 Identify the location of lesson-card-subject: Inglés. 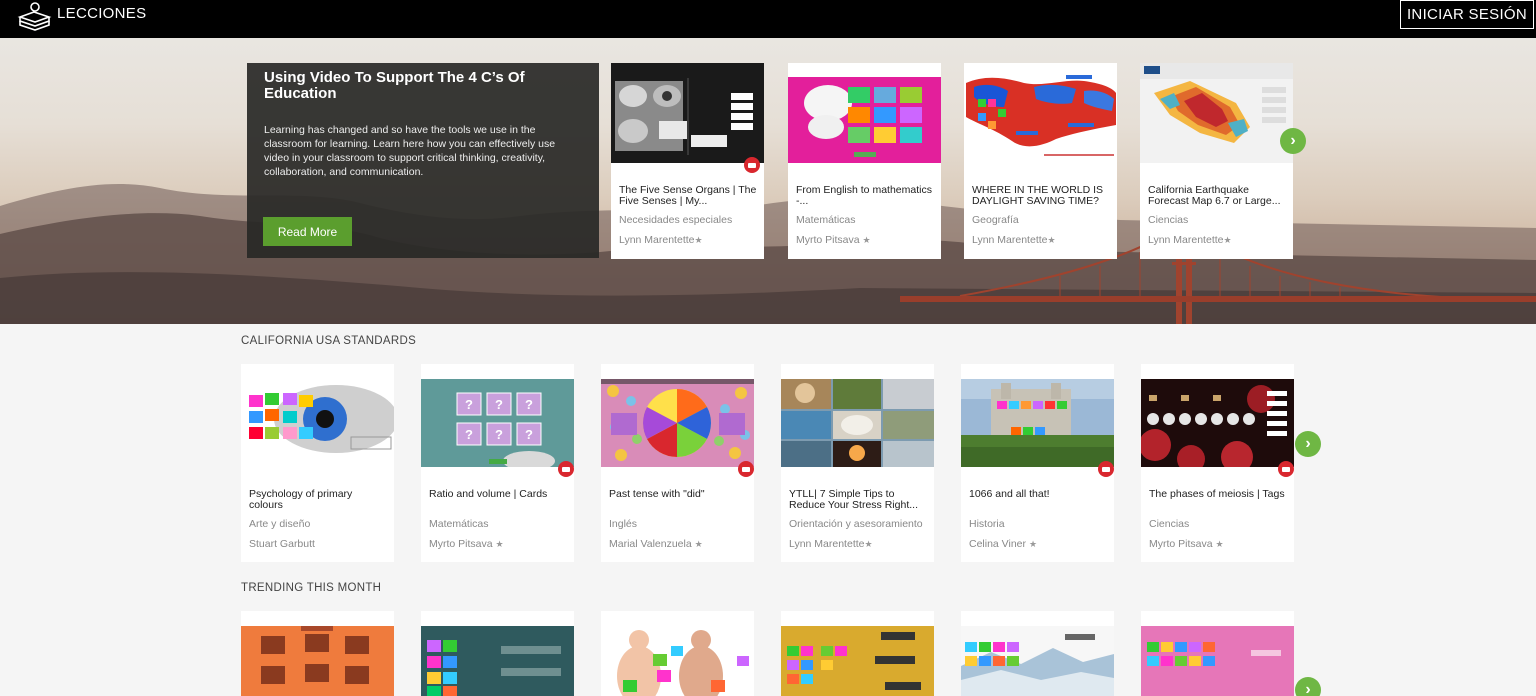
(623, 524).